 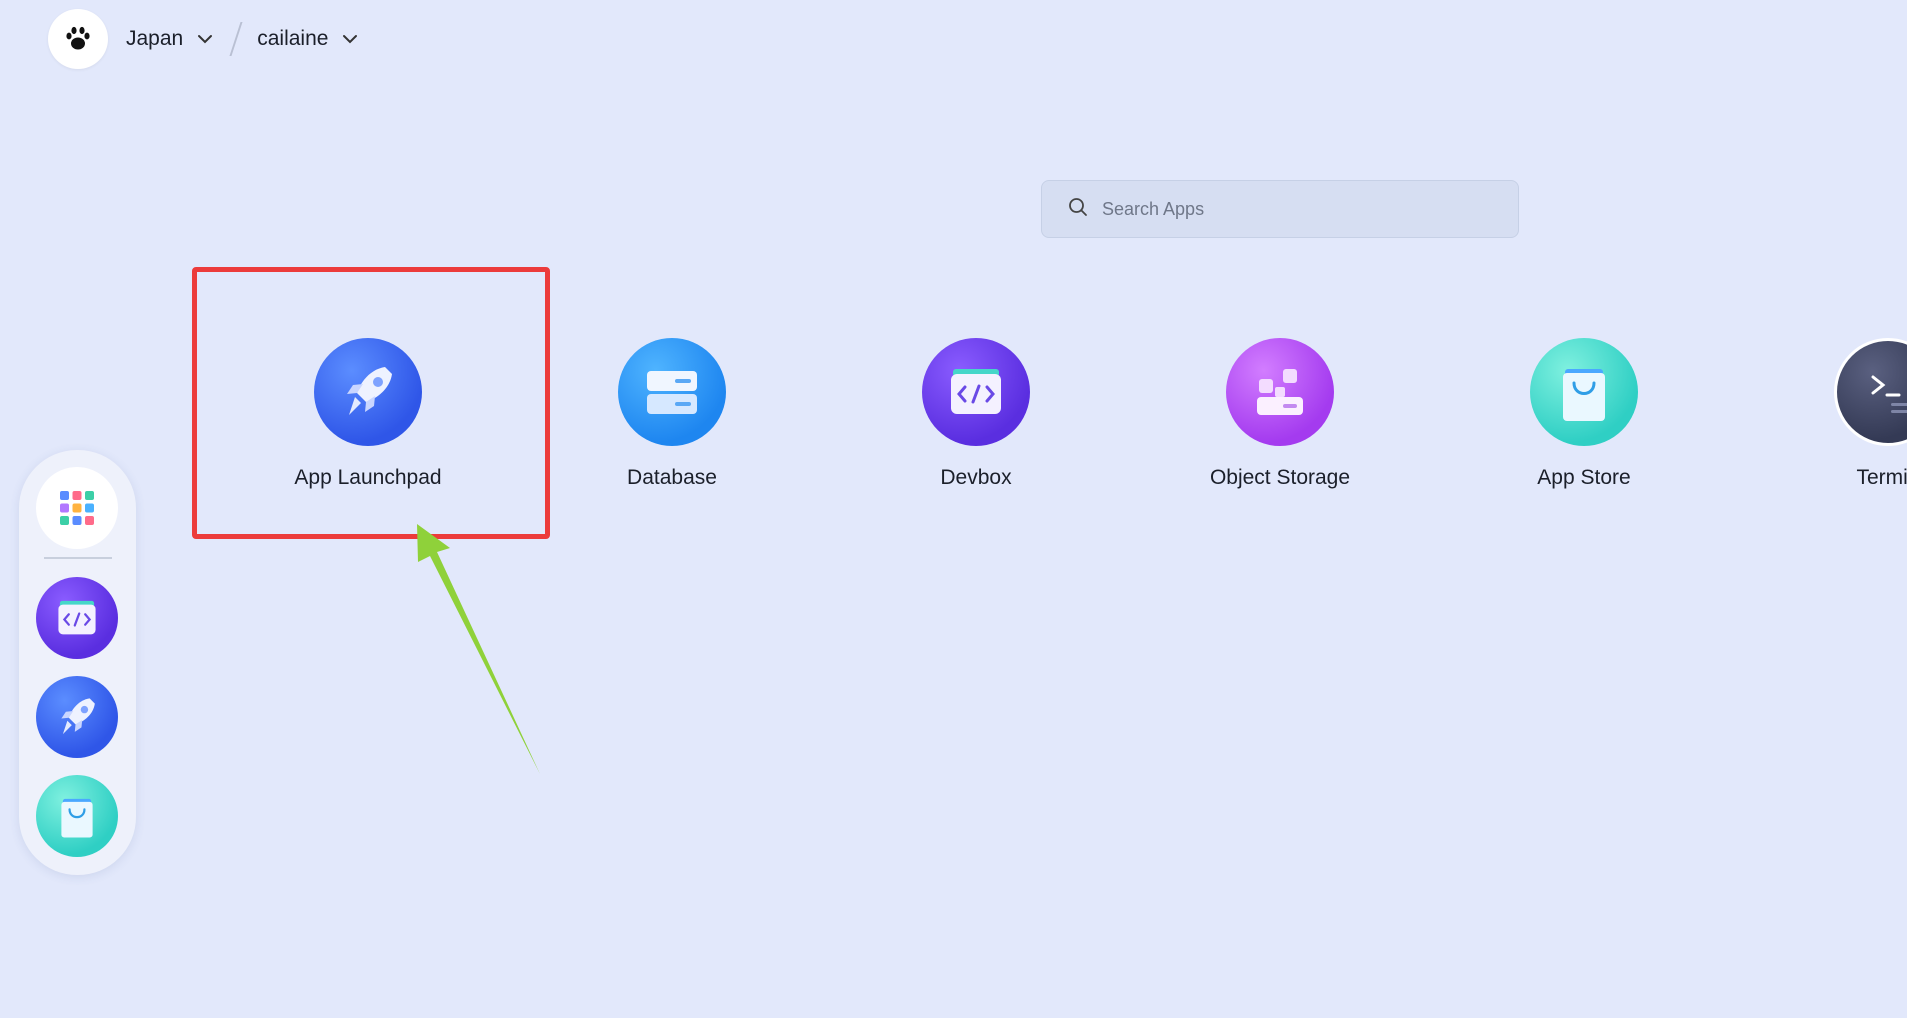 I want to click on app-grid-icon, so click(x=77, y=508).